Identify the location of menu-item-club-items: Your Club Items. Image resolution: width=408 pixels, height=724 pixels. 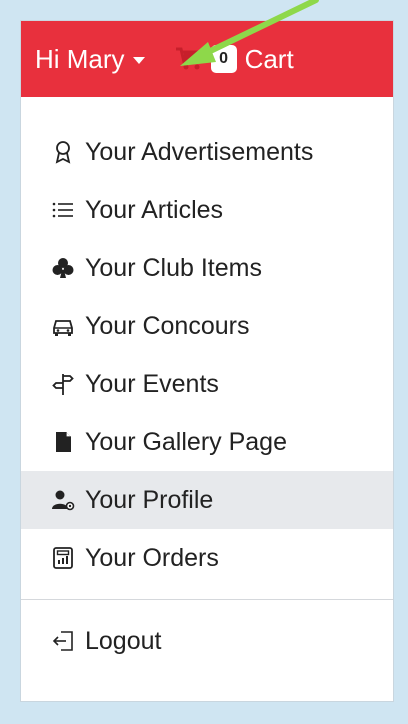
(207, 268).